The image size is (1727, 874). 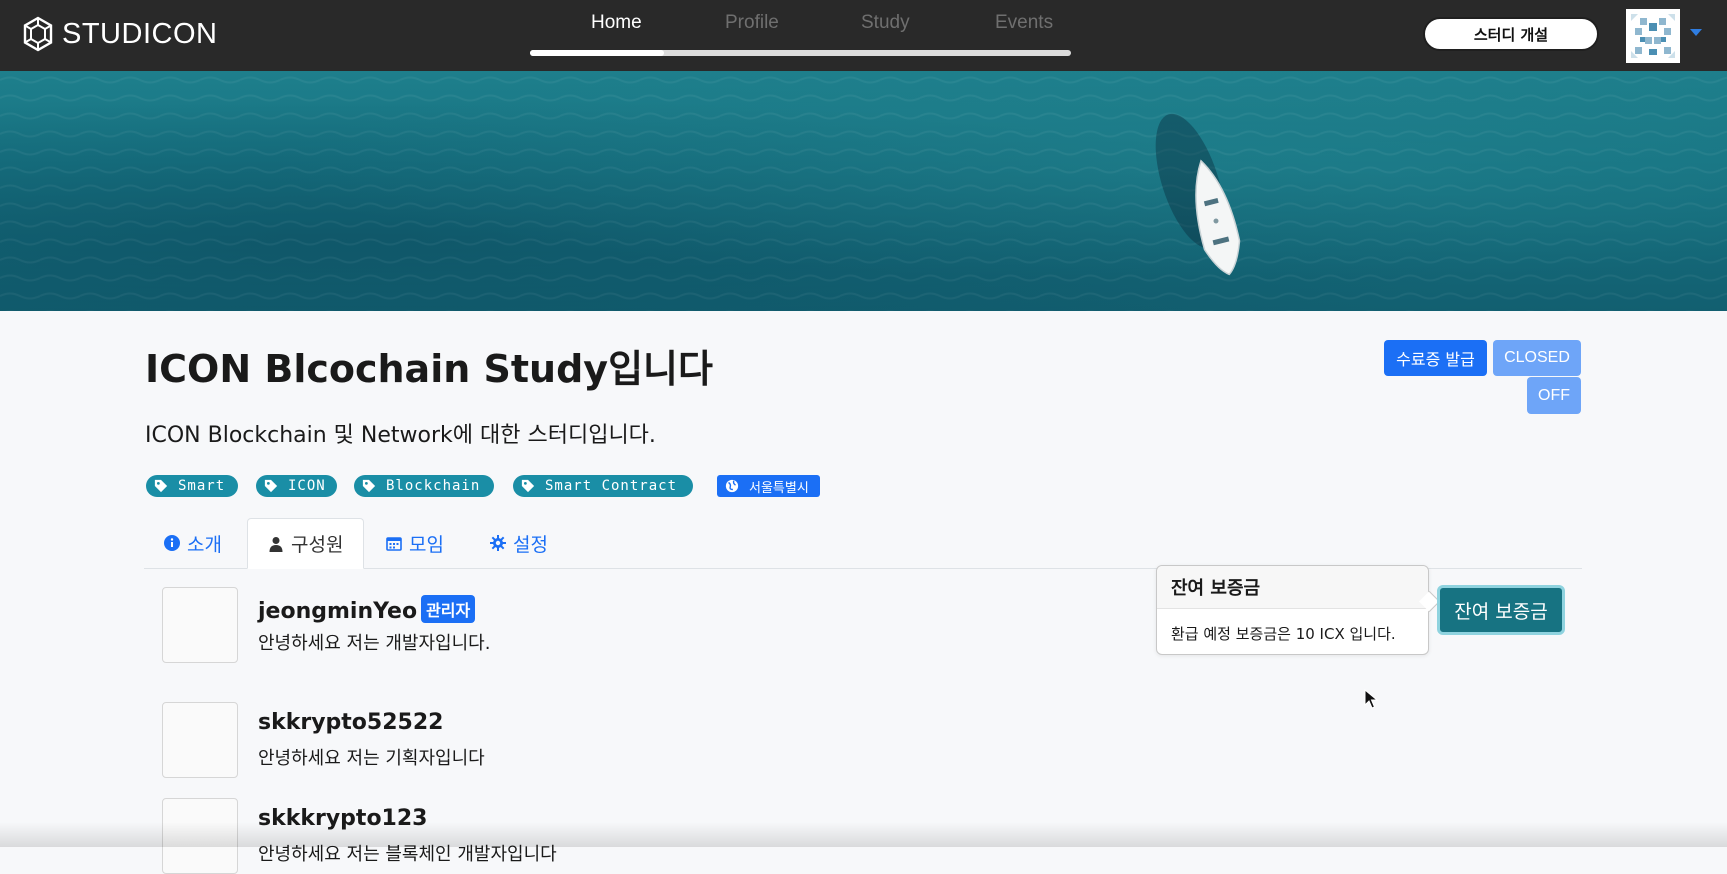 What do you see at coordinates (204, 544) in the screenshot?
I see `tab-label: 소개` at bounding box center [204, 544].